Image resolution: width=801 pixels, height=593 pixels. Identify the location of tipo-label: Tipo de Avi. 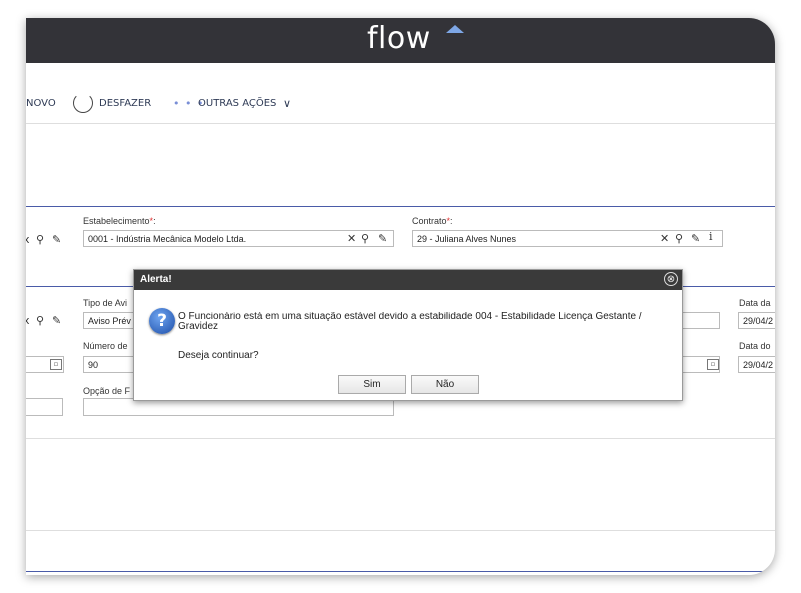
(105, 303).